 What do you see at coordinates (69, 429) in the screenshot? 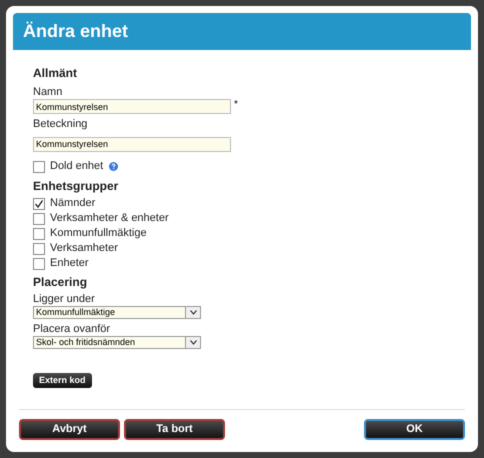
I see `footer-button: Avbryt` at bounding box center [69, 429].